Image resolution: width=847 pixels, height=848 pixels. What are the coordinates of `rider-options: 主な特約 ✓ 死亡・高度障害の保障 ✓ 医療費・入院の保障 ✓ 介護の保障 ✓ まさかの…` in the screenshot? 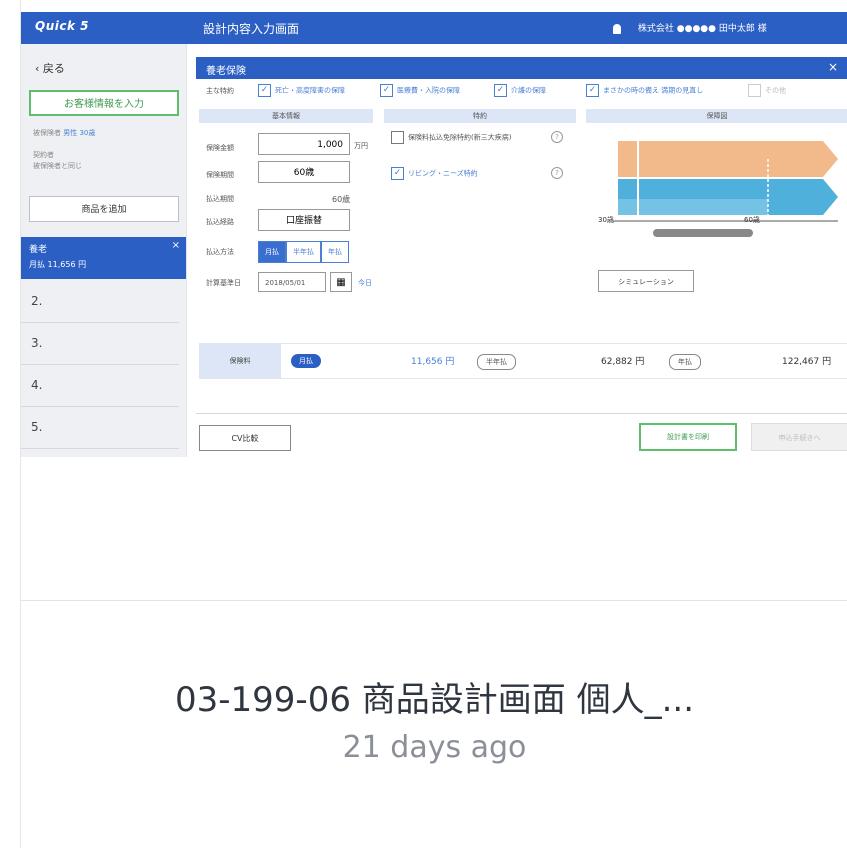 It's located at (521, 91).